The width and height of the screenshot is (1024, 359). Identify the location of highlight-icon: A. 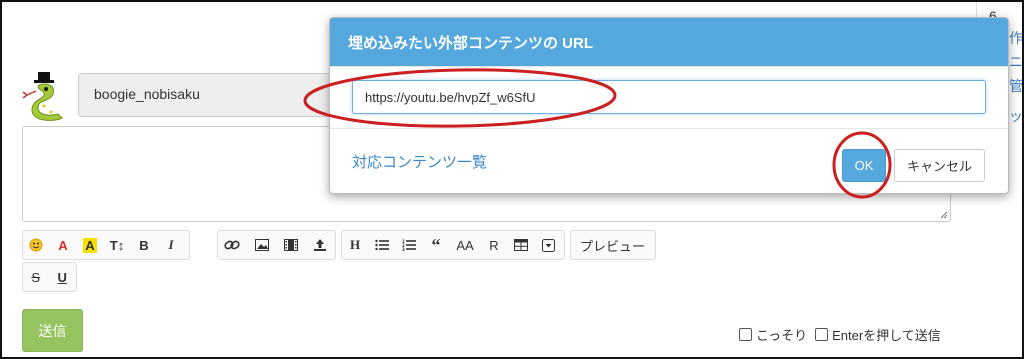
(90, 245).